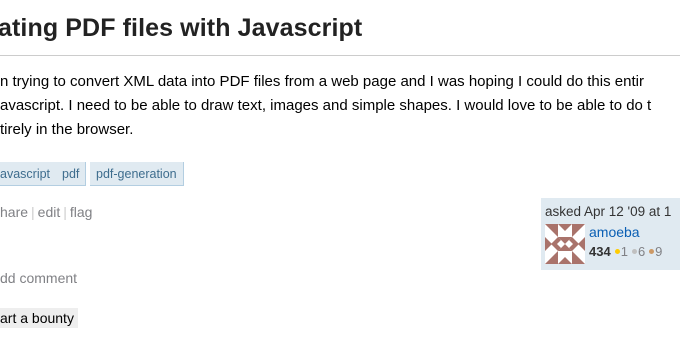 The height and width of the screenshot is (340, 680). Describe the element at coordinates (634, 252) in the screenshot. I see `silver-badge-icon` at that location.